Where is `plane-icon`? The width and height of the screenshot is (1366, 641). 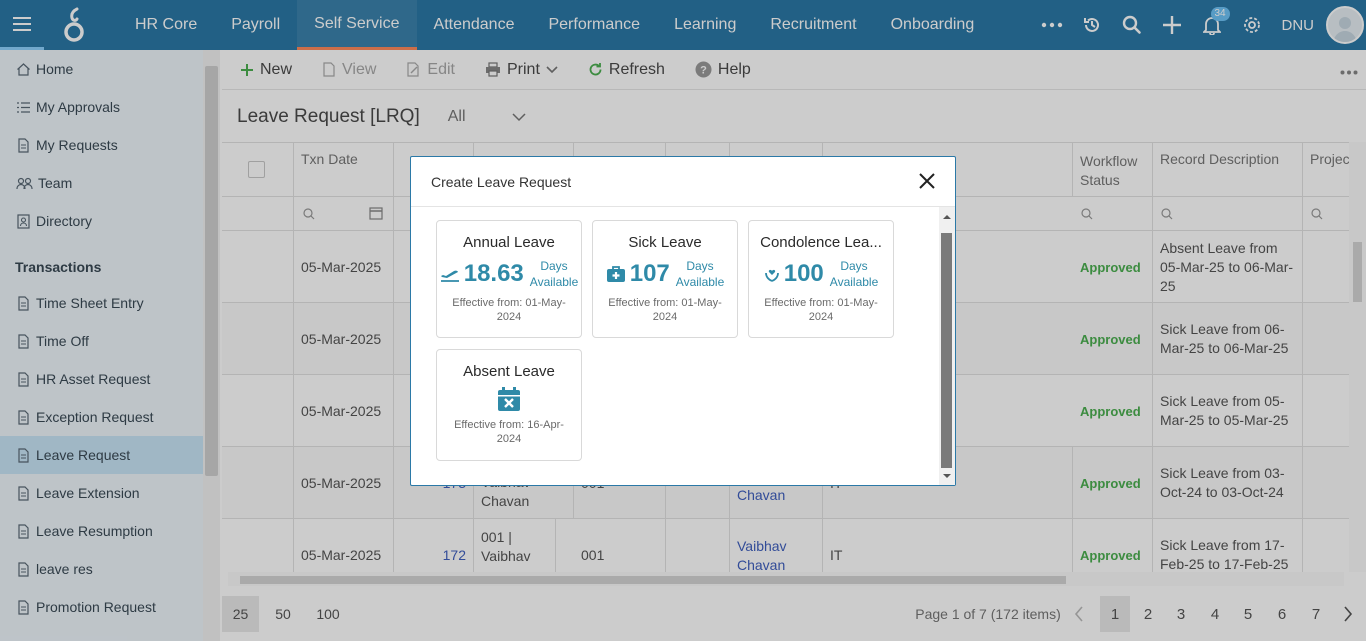
plane-icon is located at coordinates (449, 276).